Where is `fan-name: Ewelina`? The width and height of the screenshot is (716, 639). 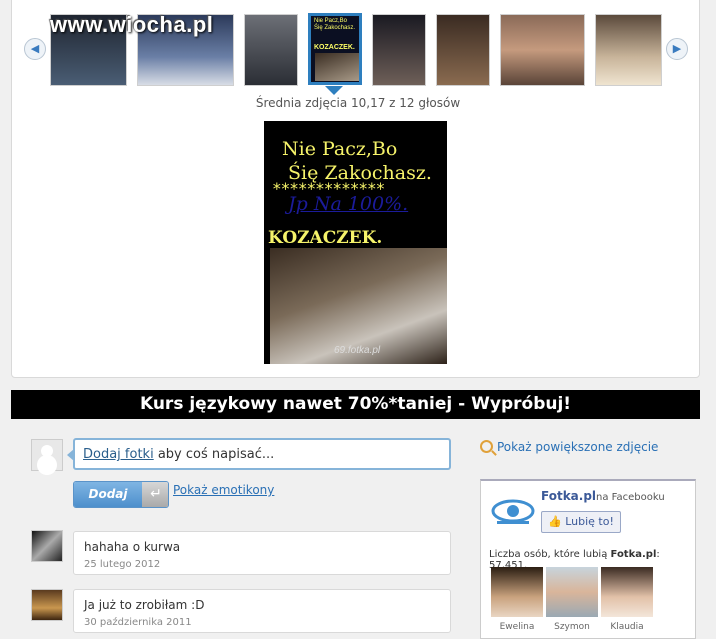 fan-name: Ewelina is located at coordinates (517, 627).